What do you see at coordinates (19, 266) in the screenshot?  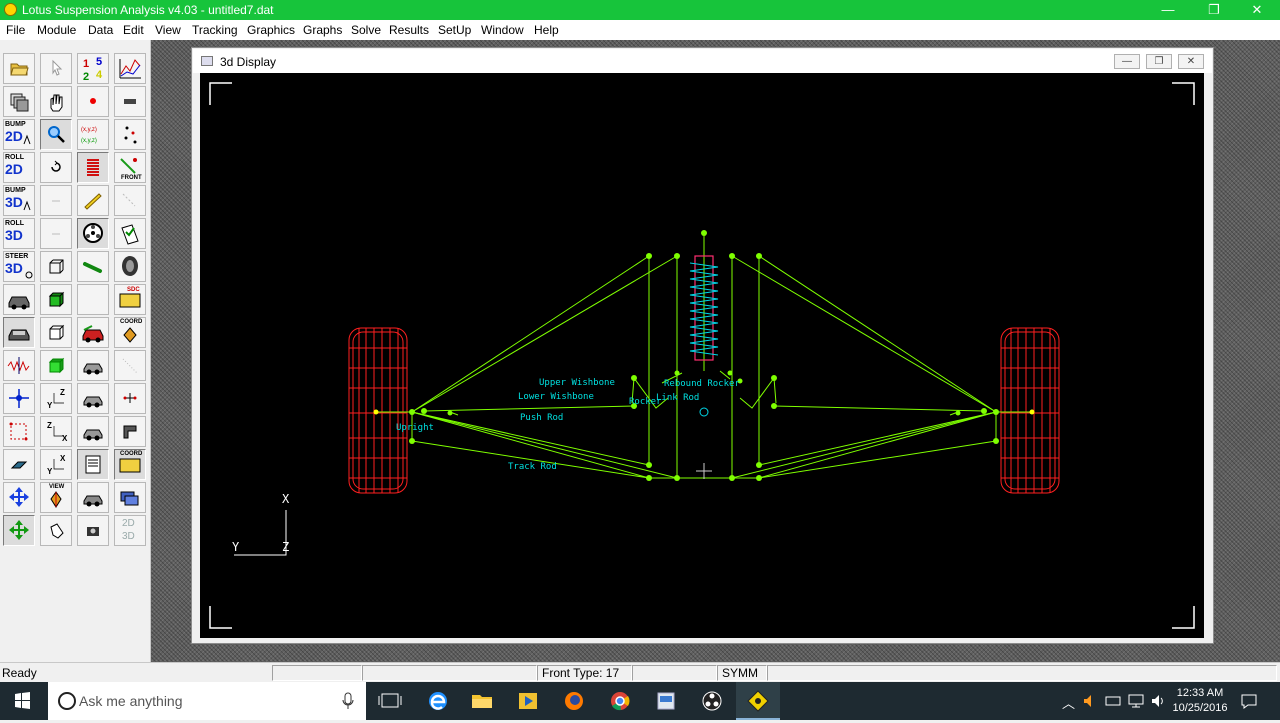 I see `steer-3d-button: STEER 3D` at bounding box center [19, 266].